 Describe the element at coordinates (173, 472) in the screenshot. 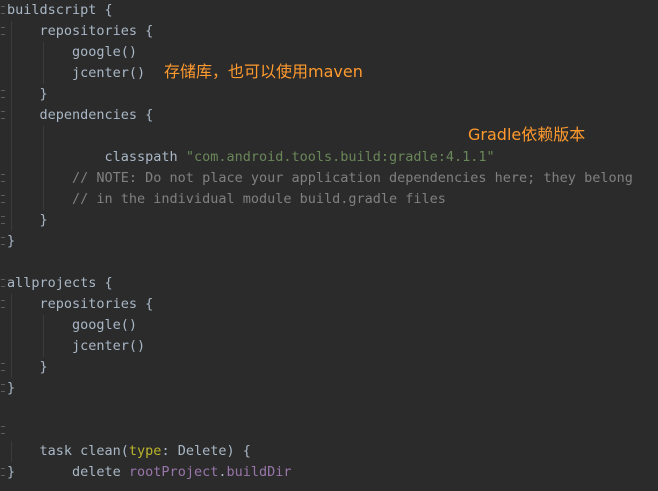

I see `property-ref: rootProject` at that location.